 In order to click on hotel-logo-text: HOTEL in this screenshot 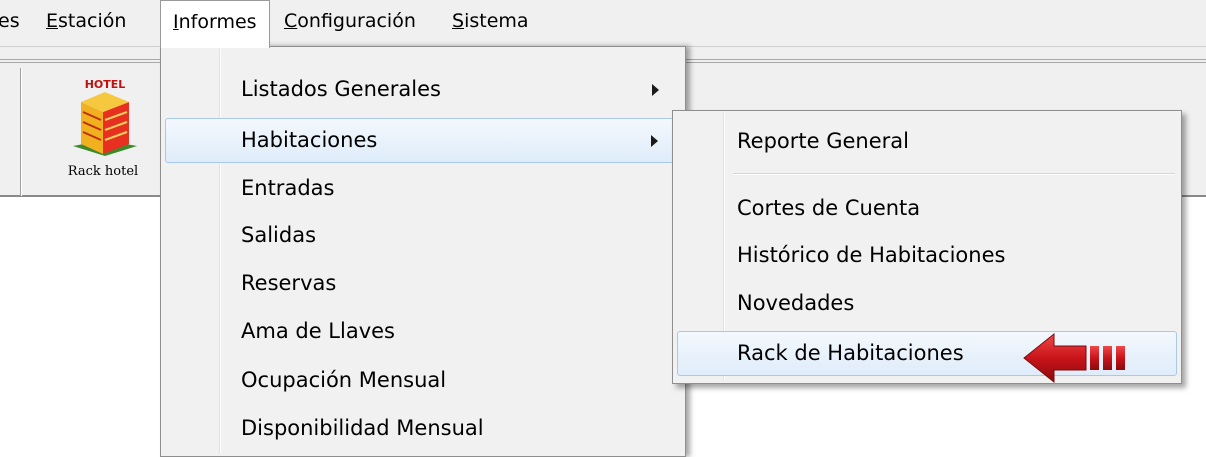, I will do `click(105, 84)`.